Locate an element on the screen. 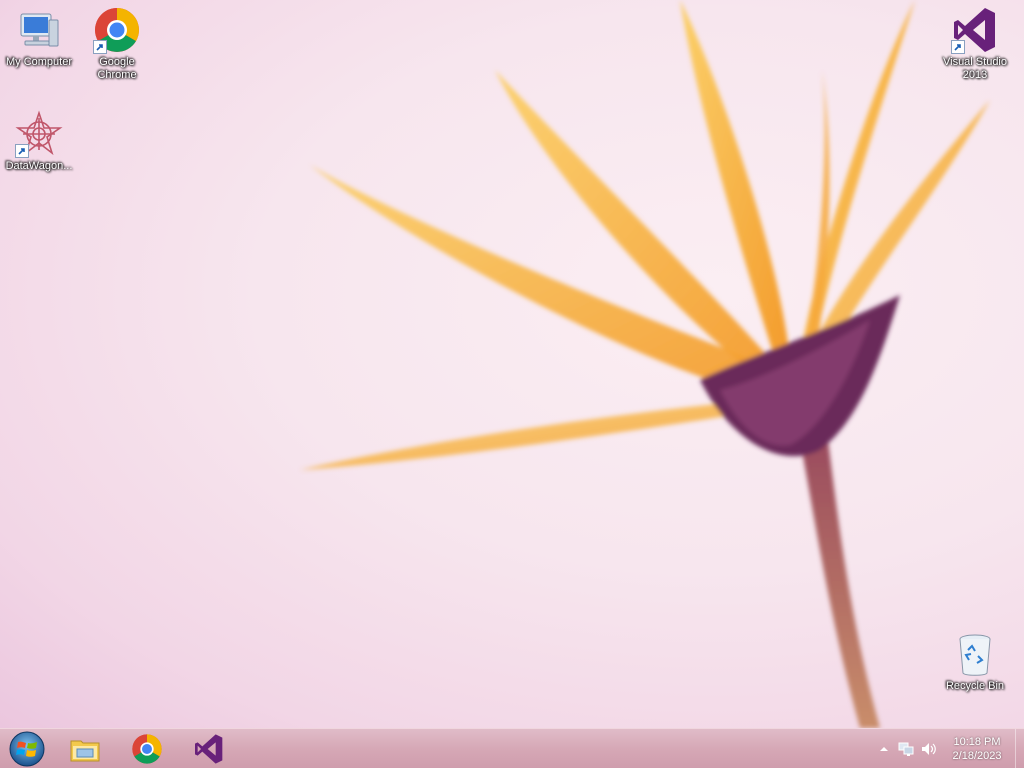  chrome-icon is located at coordinates (147, 748).